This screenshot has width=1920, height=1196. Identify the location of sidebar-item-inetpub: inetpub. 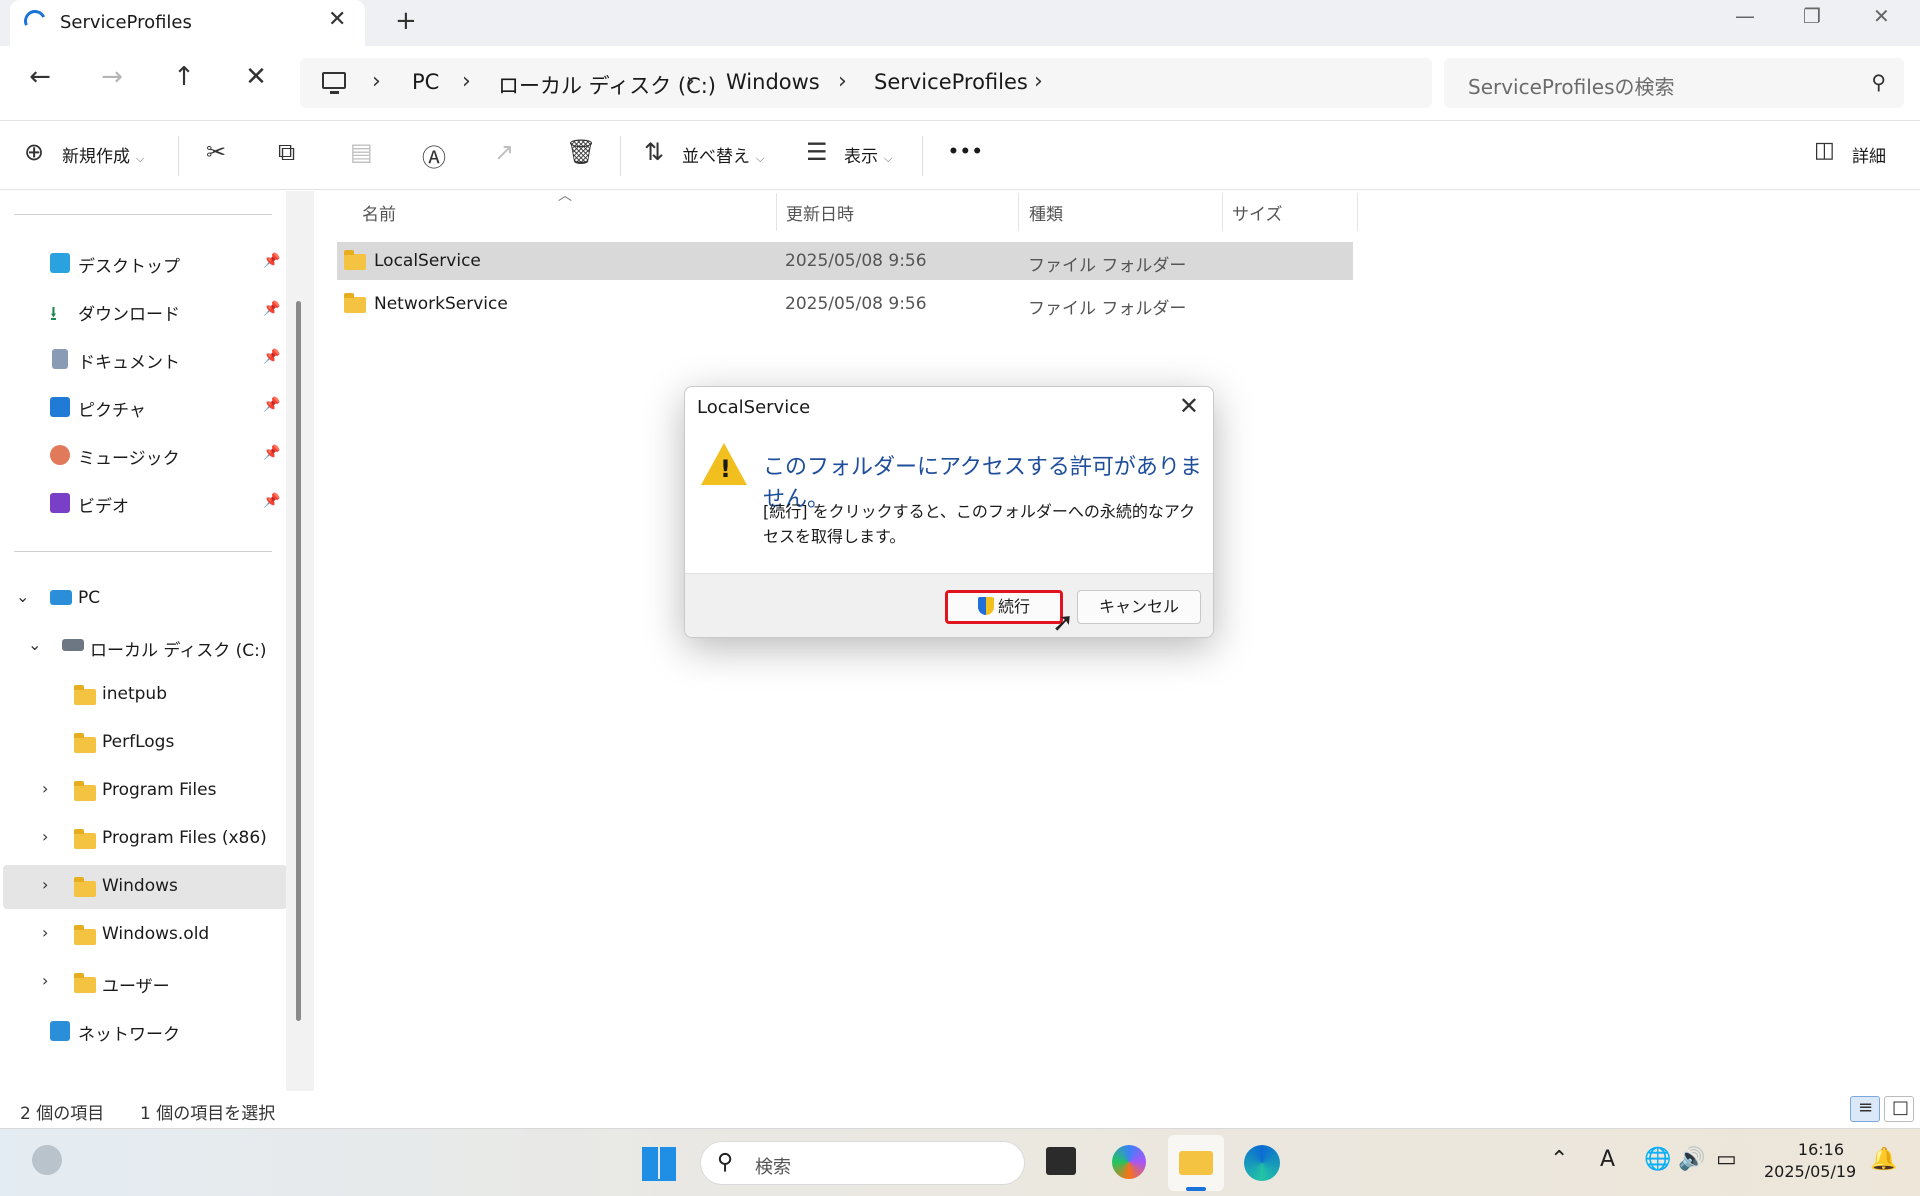
(142, 695).